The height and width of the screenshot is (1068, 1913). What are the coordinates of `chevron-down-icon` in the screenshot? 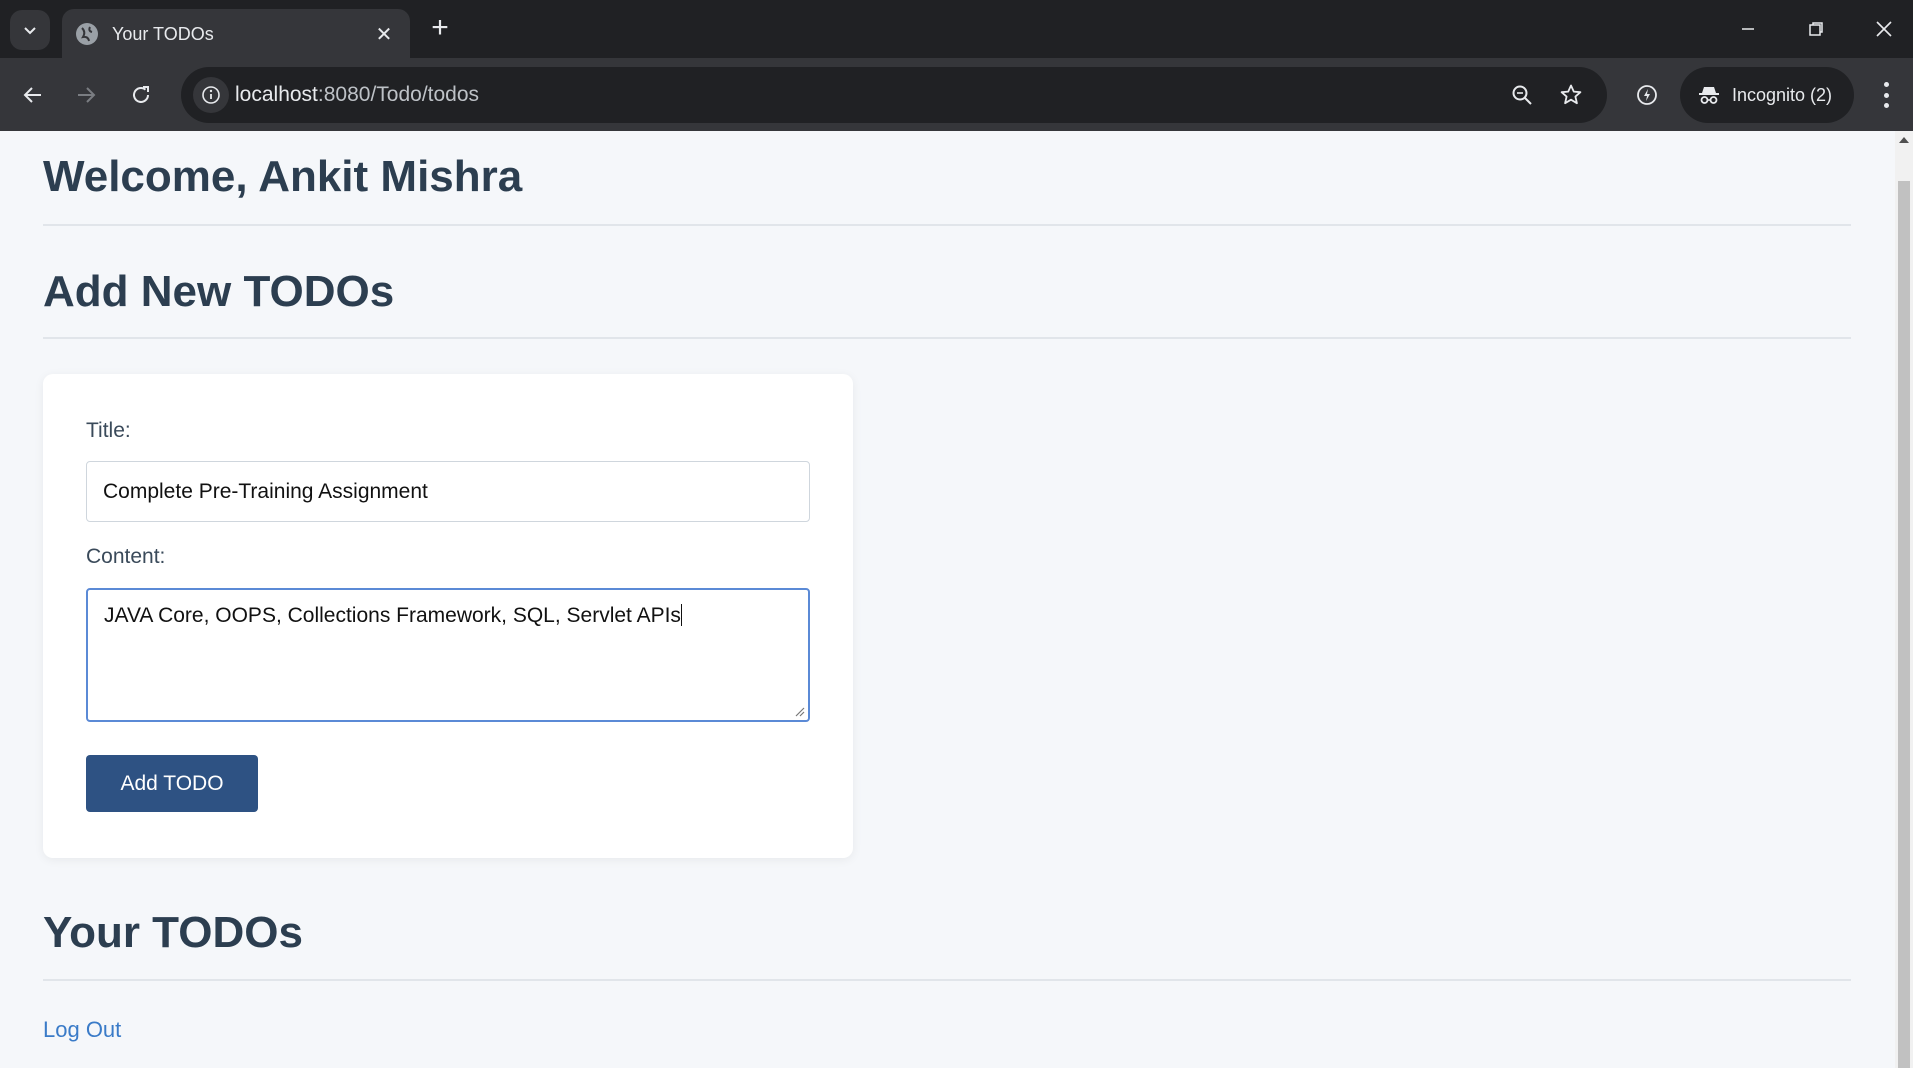 It's located at (30, 31).